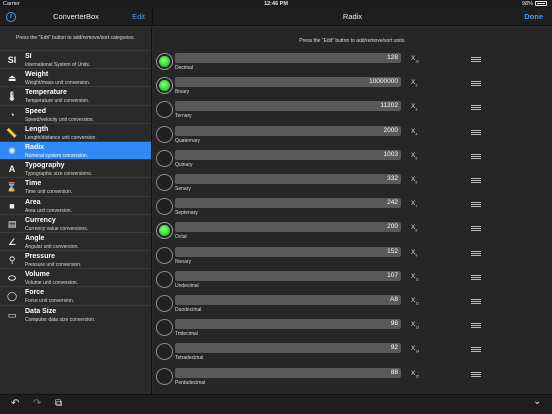 The image size is (552, 414). What do you see at coordinates (417, 61) in the screenshot?
I see `unit-symbol-subscript: 10` at bounding box center [417, 61].